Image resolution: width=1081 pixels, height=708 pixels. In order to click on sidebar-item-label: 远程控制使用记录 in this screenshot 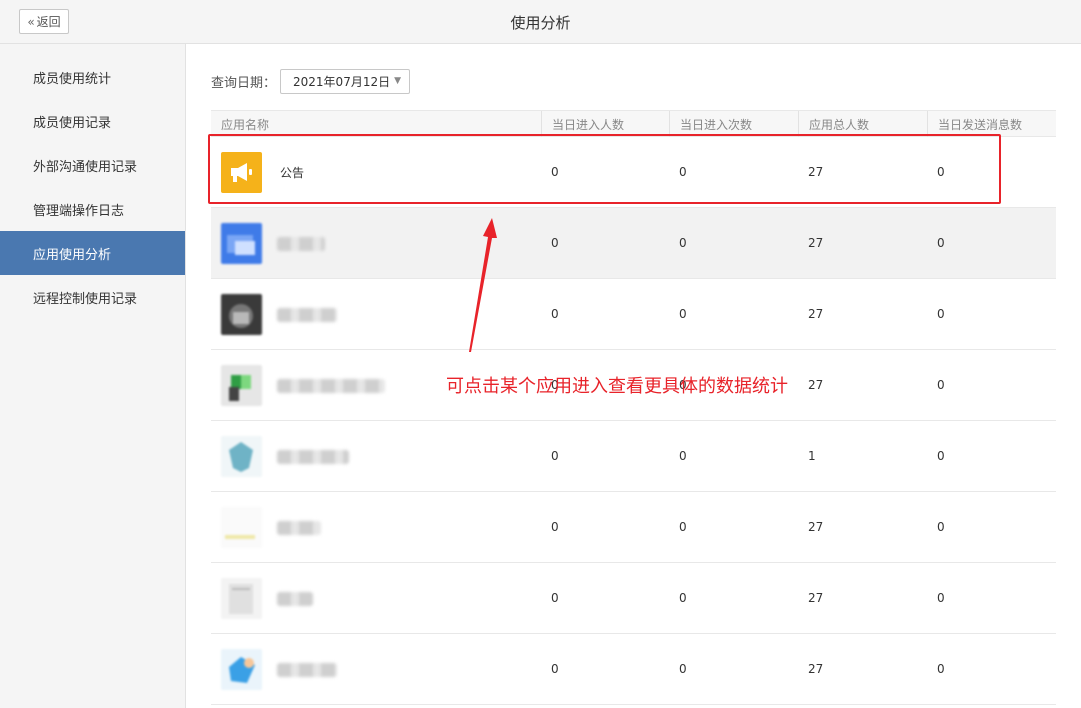, I will do `click(85, 299)`.